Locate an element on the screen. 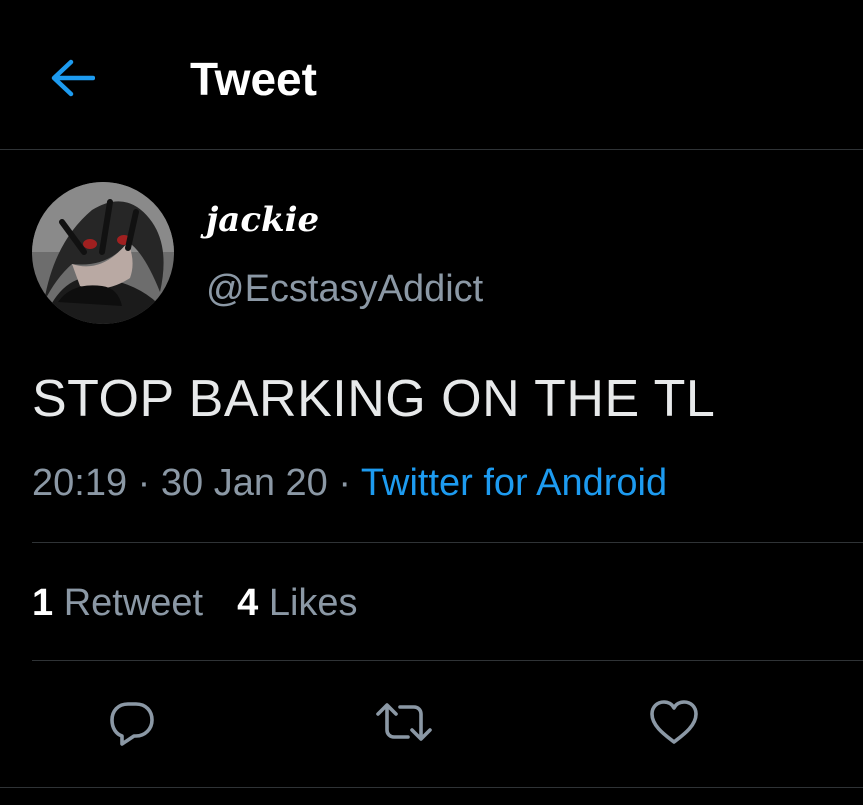 The image size is (863, 805). anime-character-avatar is located at coordinates (103, 253).